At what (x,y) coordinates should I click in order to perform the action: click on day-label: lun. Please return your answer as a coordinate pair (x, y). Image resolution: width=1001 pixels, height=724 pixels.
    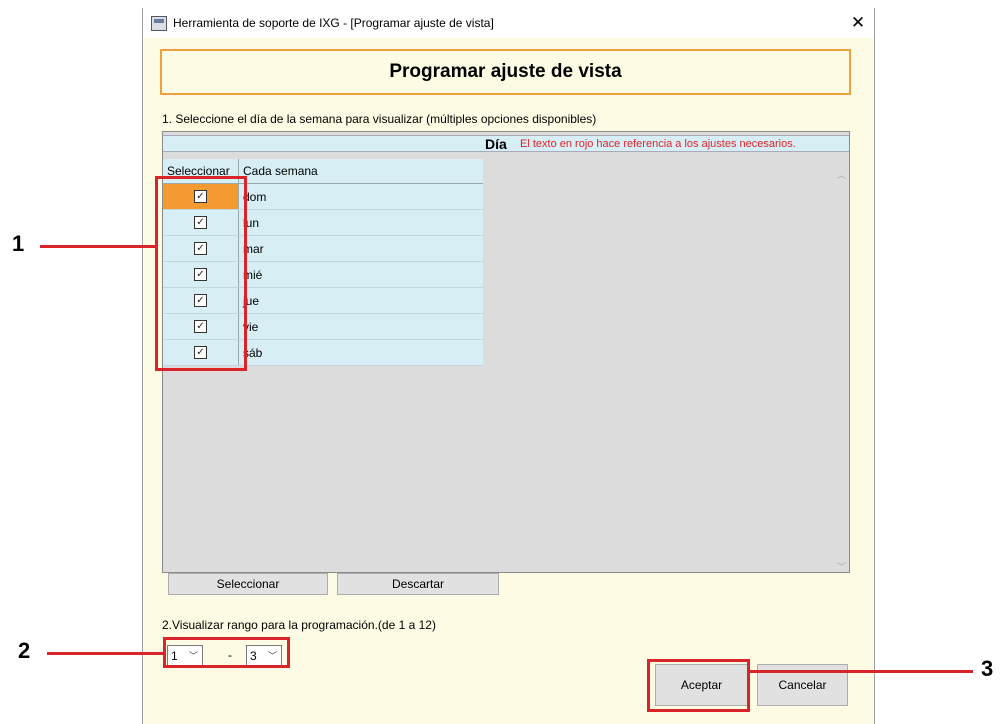
    Looking at the image, I should click on (251, 222).